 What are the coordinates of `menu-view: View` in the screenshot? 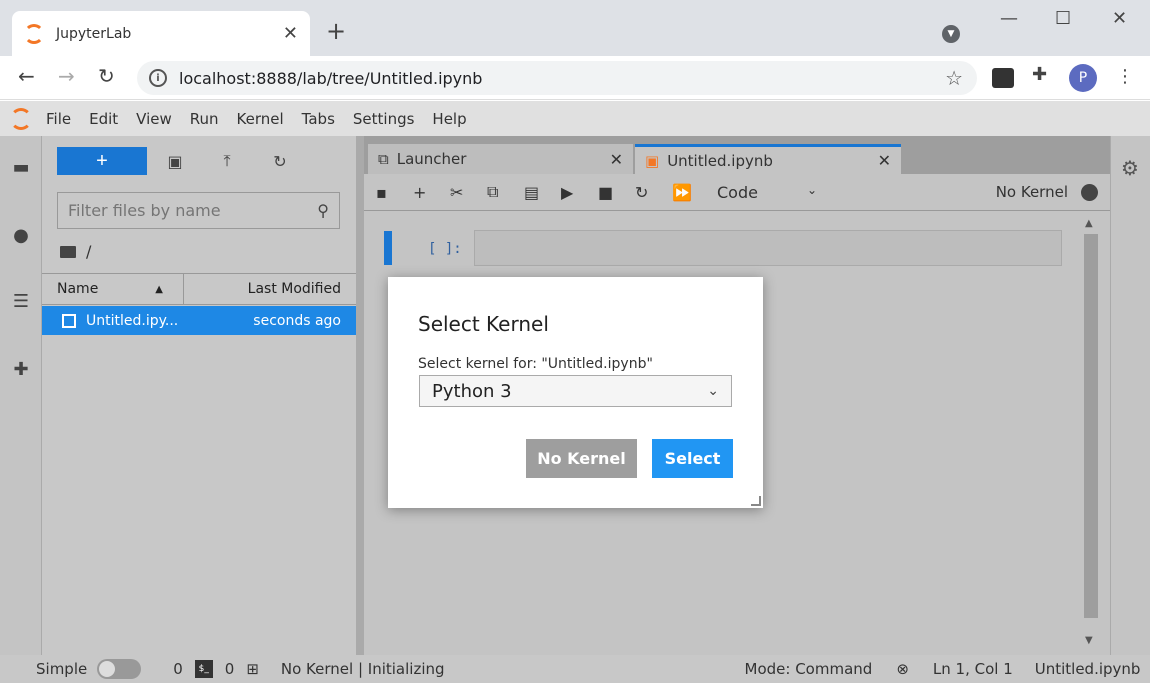 It's located at (154, 119).